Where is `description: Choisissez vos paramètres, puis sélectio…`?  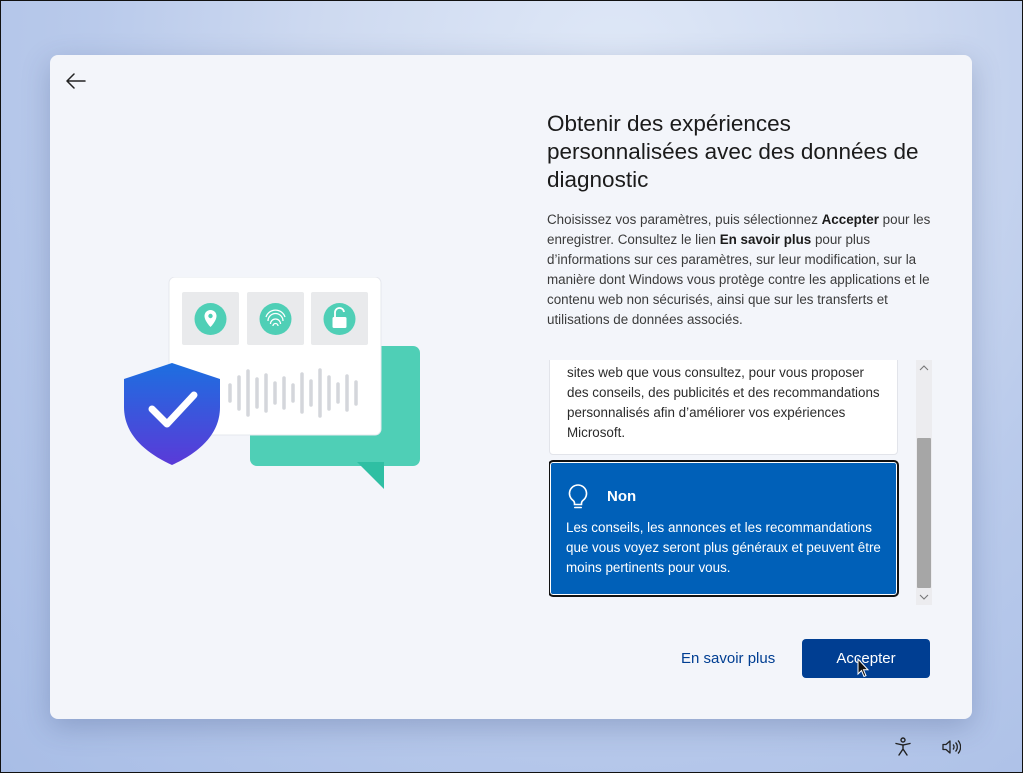
description: Choisissez vos paramètres, puis sélectio… is located at coordinates (739, 269).